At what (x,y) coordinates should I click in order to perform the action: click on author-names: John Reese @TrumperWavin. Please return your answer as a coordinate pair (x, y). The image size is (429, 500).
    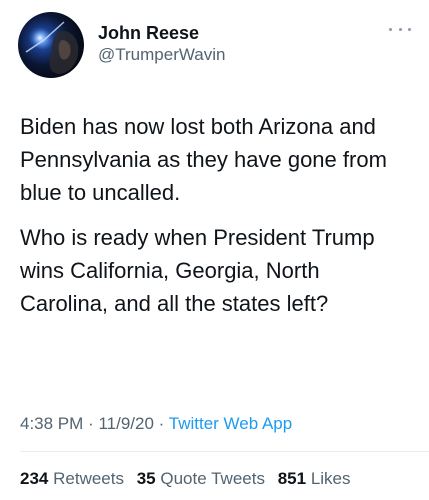
    Looking at the image, I should click on (161, 44).